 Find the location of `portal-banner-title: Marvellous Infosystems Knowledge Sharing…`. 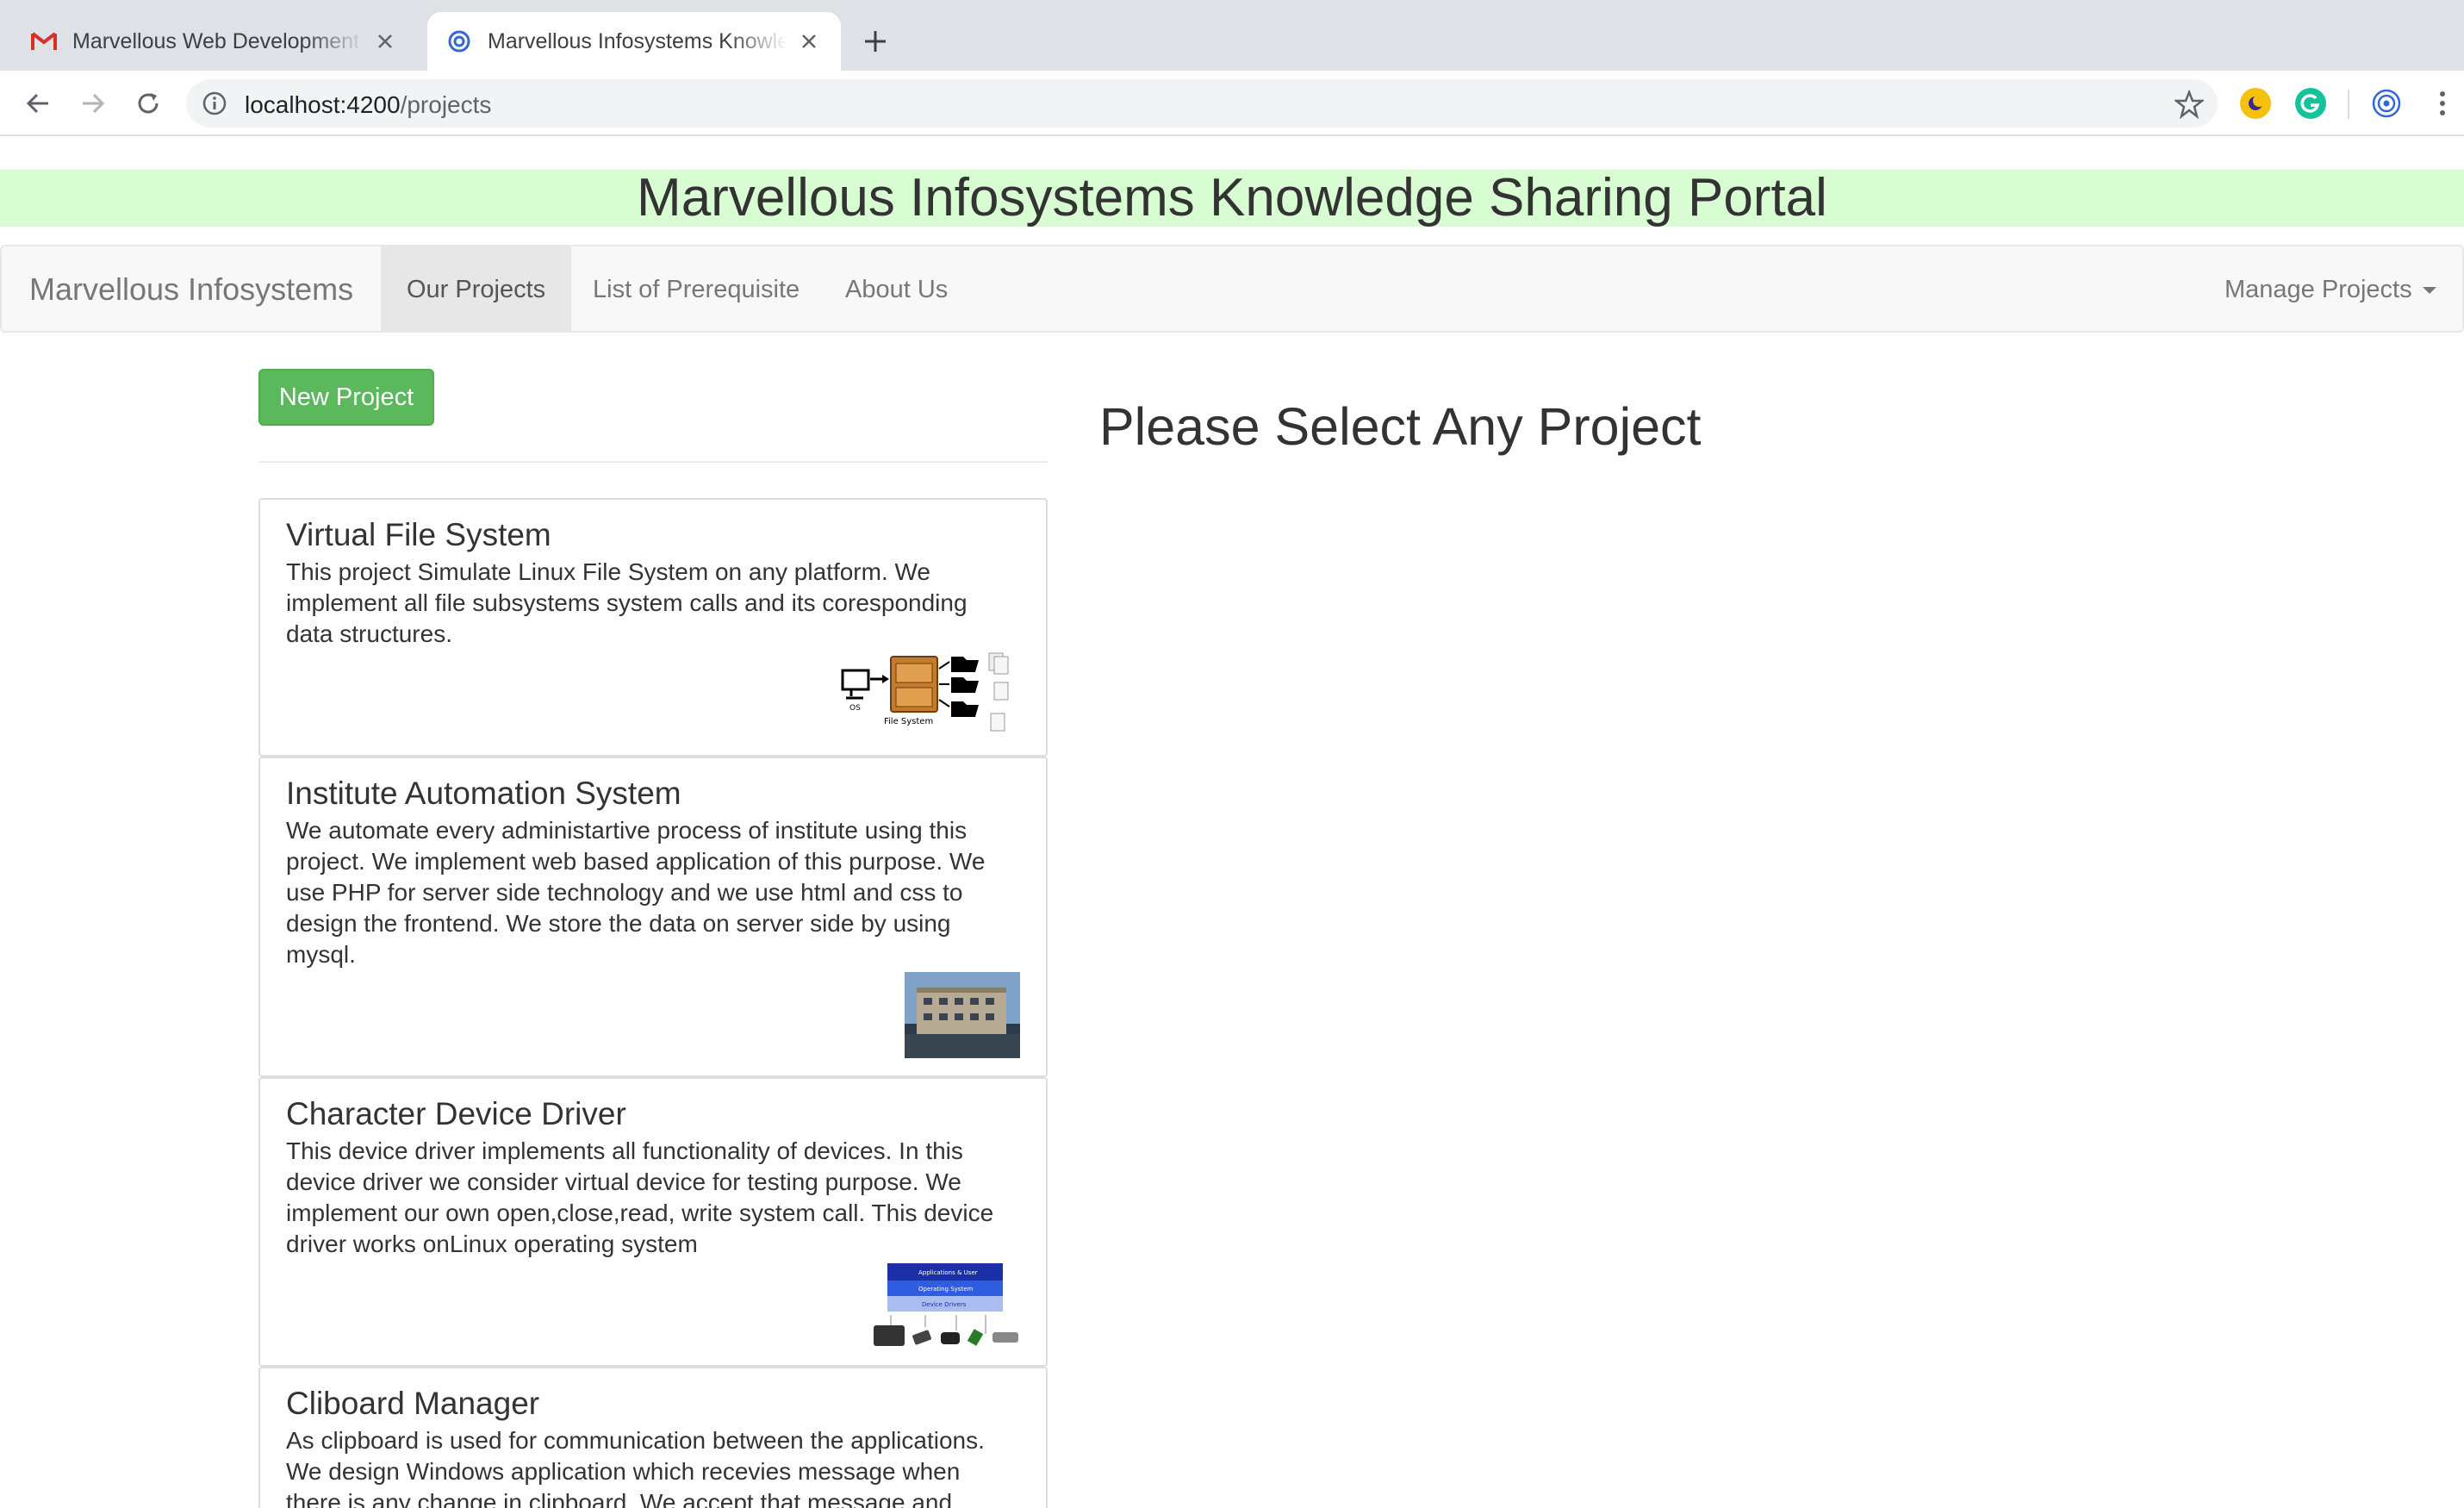

portal-banner-title: Marvellous Infosystems Knowledge Sharing… is located at coordinates (1232, 199).